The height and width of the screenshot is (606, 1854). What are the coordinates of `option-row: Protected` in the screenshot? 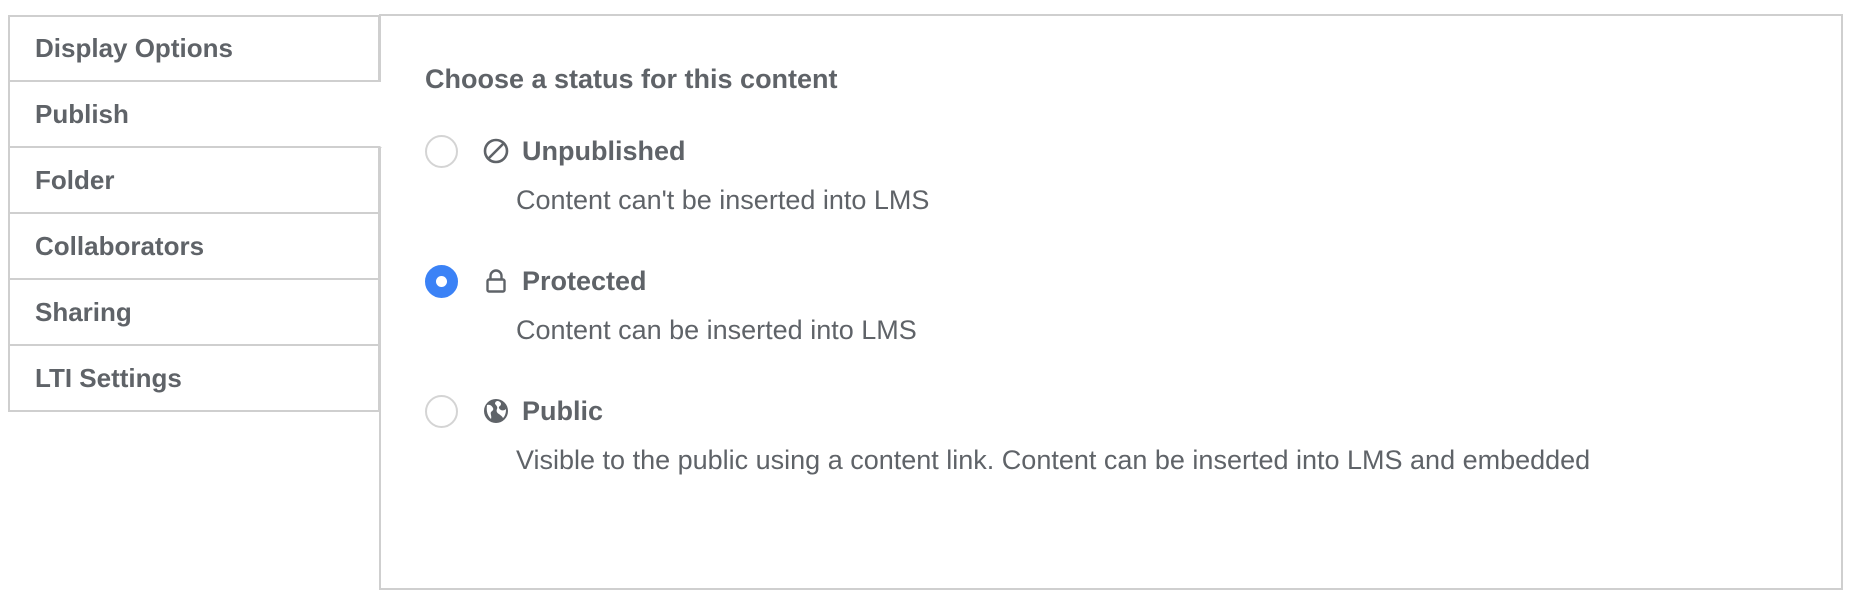 It's located at (1115, 281).